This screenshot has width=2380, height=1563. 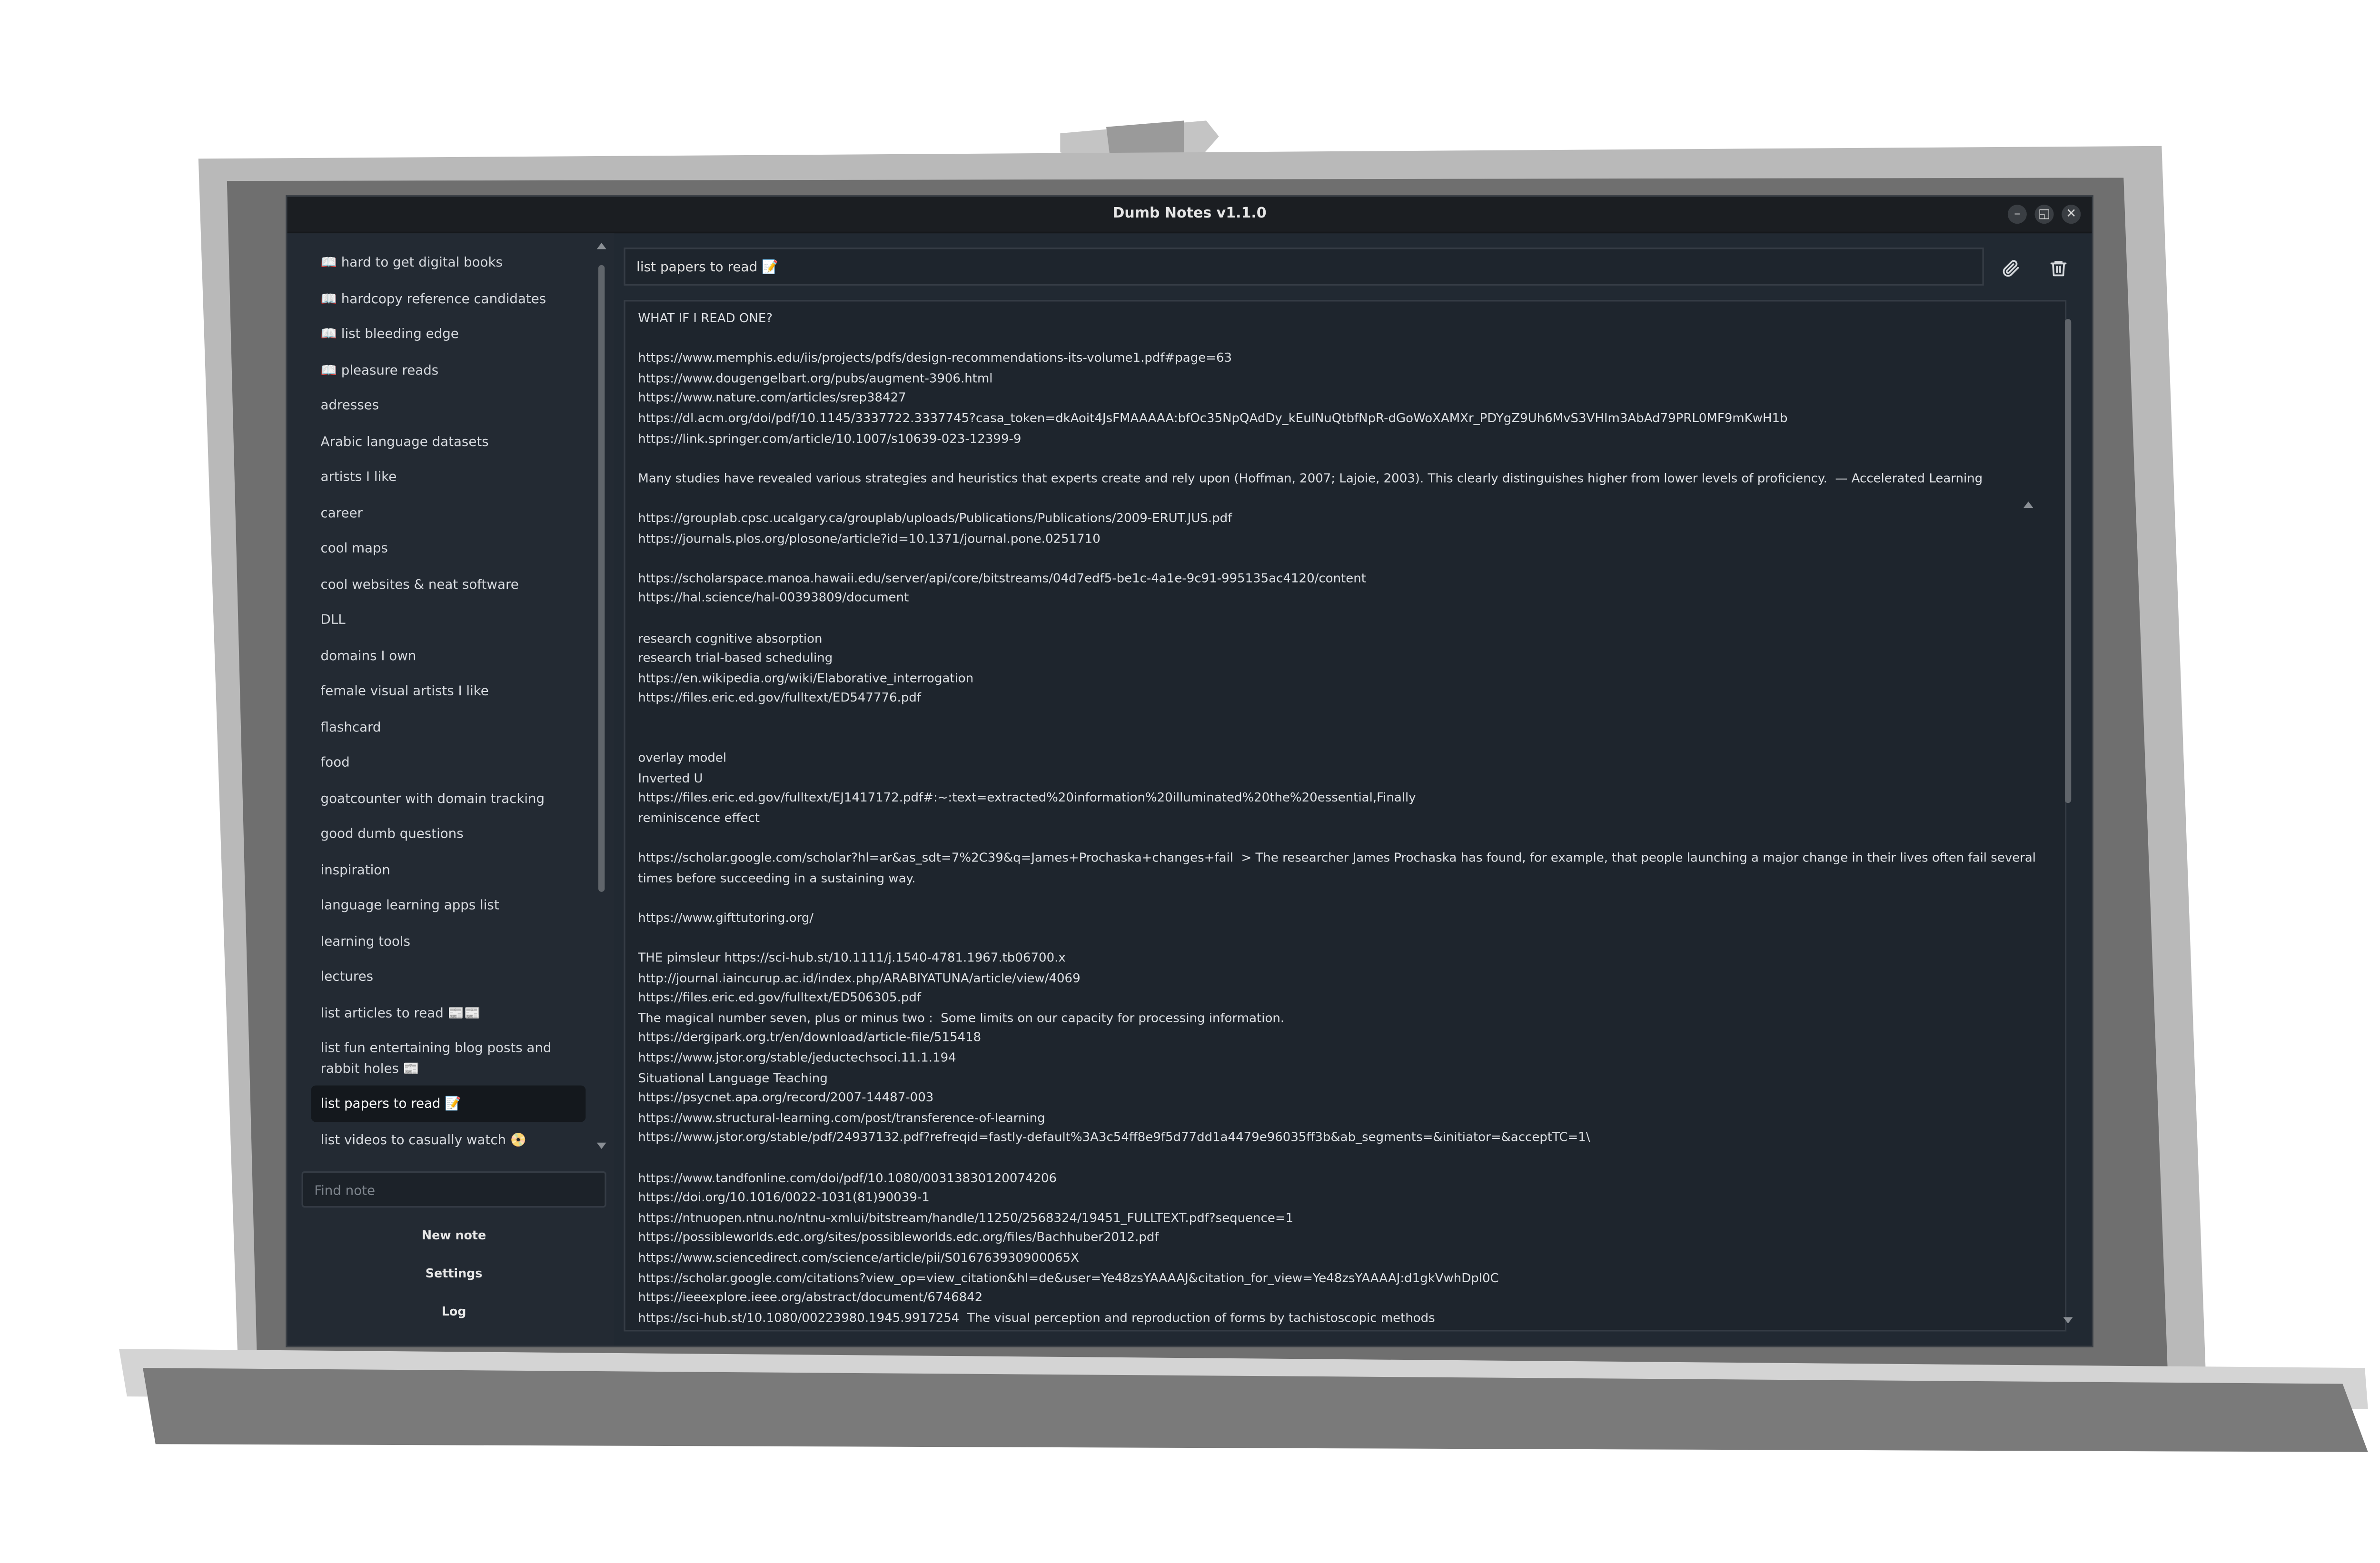 What do you see at coordinates (1304, 266) in the screenshot?
I see `note-title-input: list papers to read 📝` at bounding box center [1304, 266].